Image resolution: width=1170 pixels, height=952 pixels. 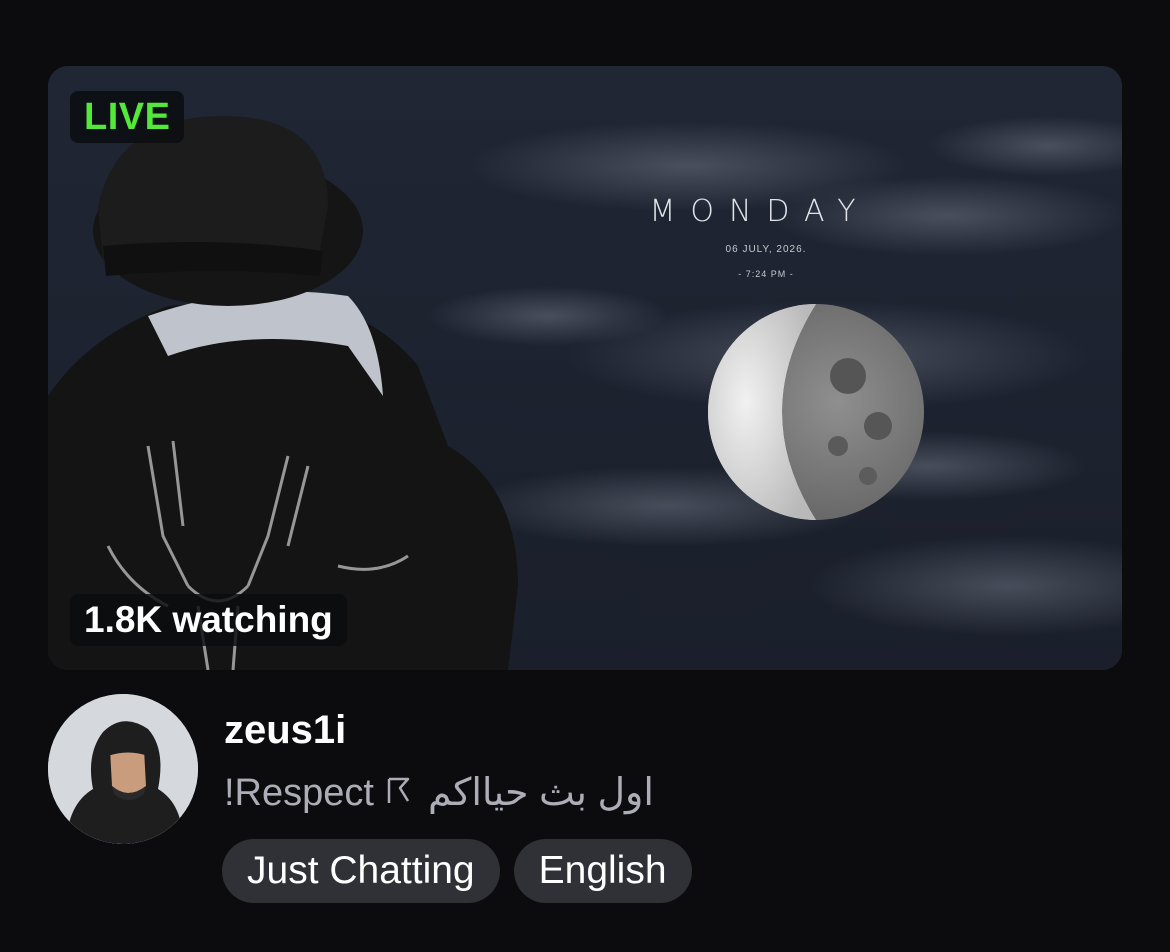 What do you see at coordinates (285, 730) in the screenshot?
I see `channel-name: zeus1i` at bounding box center [285, 730].